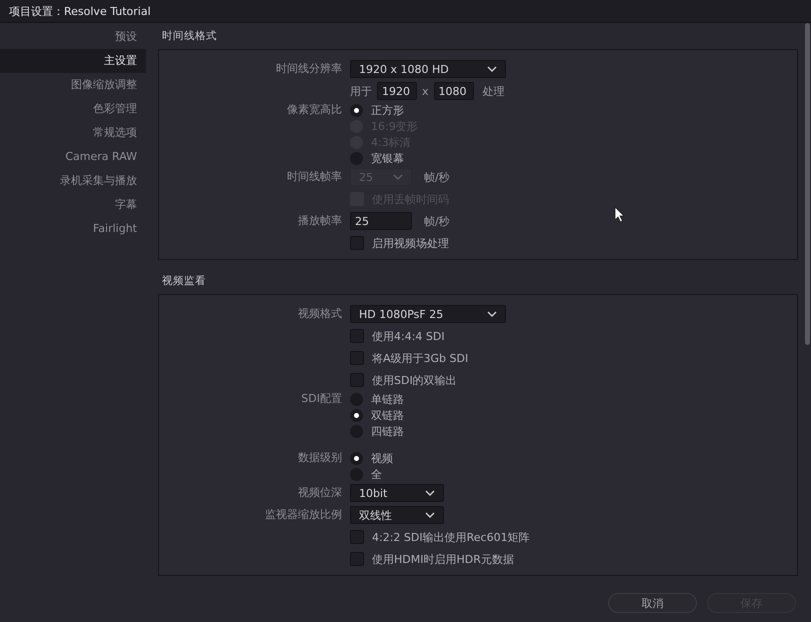  Describe the element at coordinates (414, 380) in the screenshot. I see `checkbox-label: 使用SDI的双输出` at that location.